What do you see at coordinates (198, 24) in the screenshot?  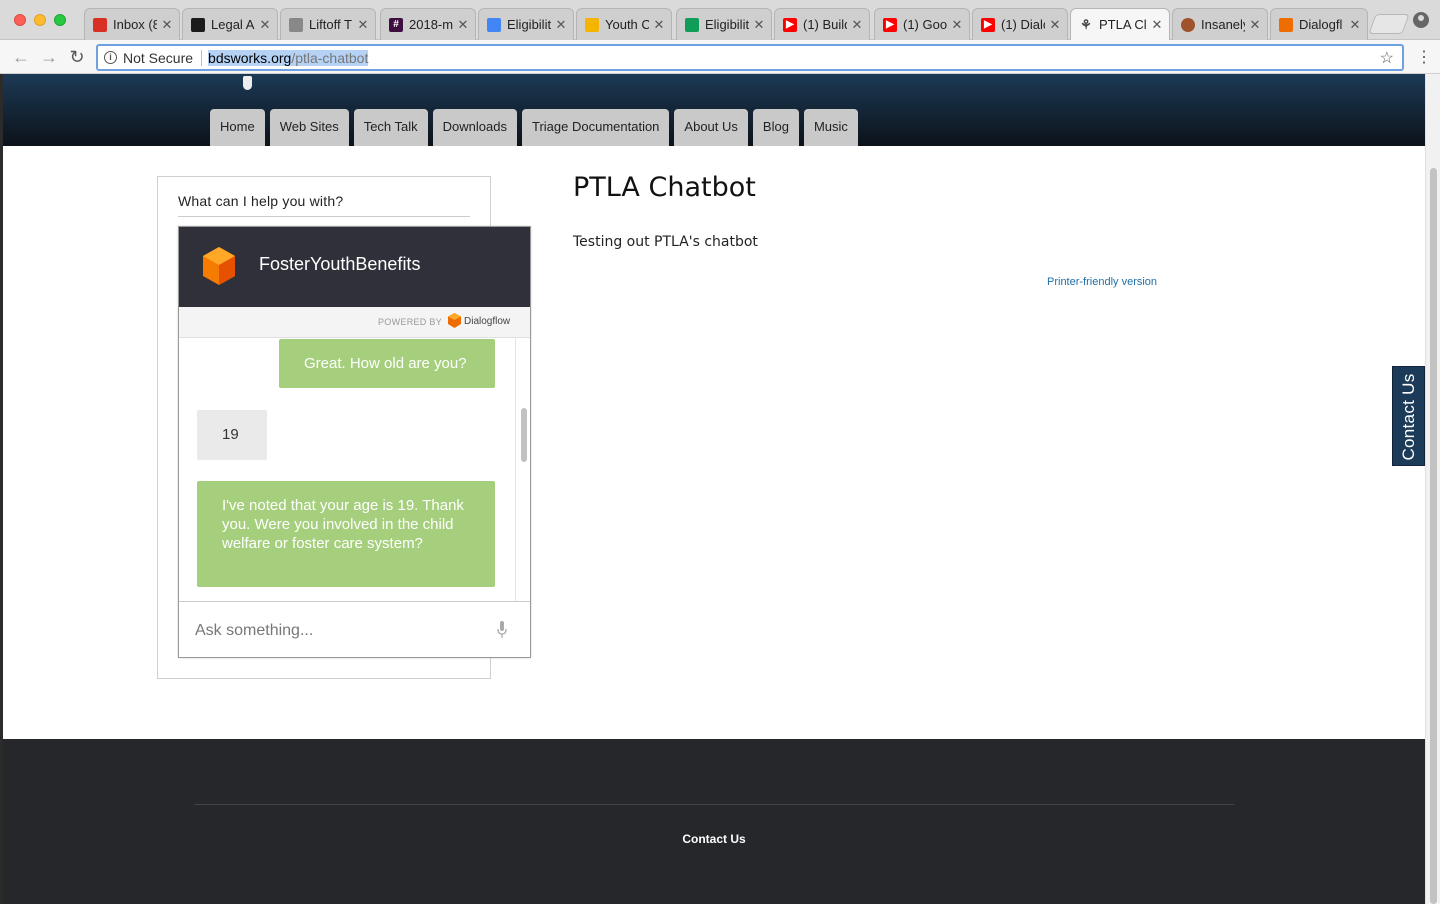 I see `trello-icon` at bounding box center [198, 24].